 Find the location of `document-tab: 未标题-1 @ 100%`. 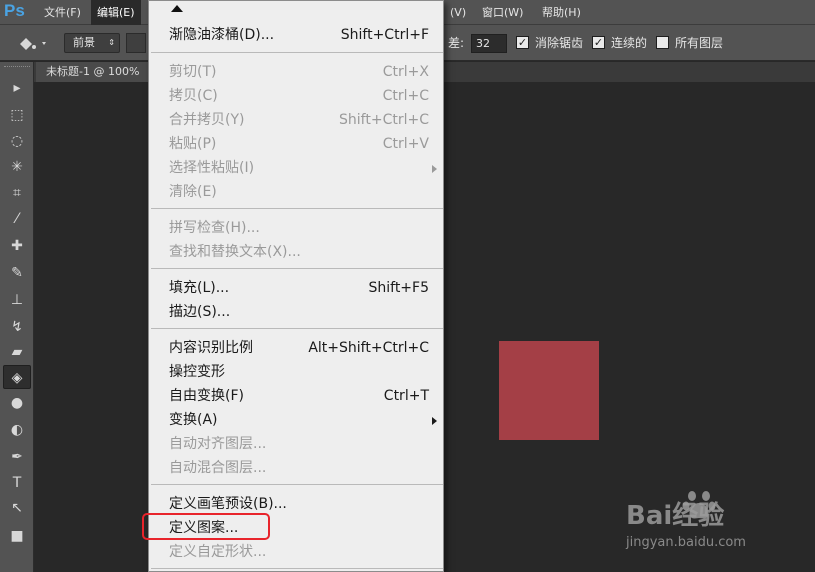

document-tab: 未标题-1 @ 100% is located at coordinates (93, 72).